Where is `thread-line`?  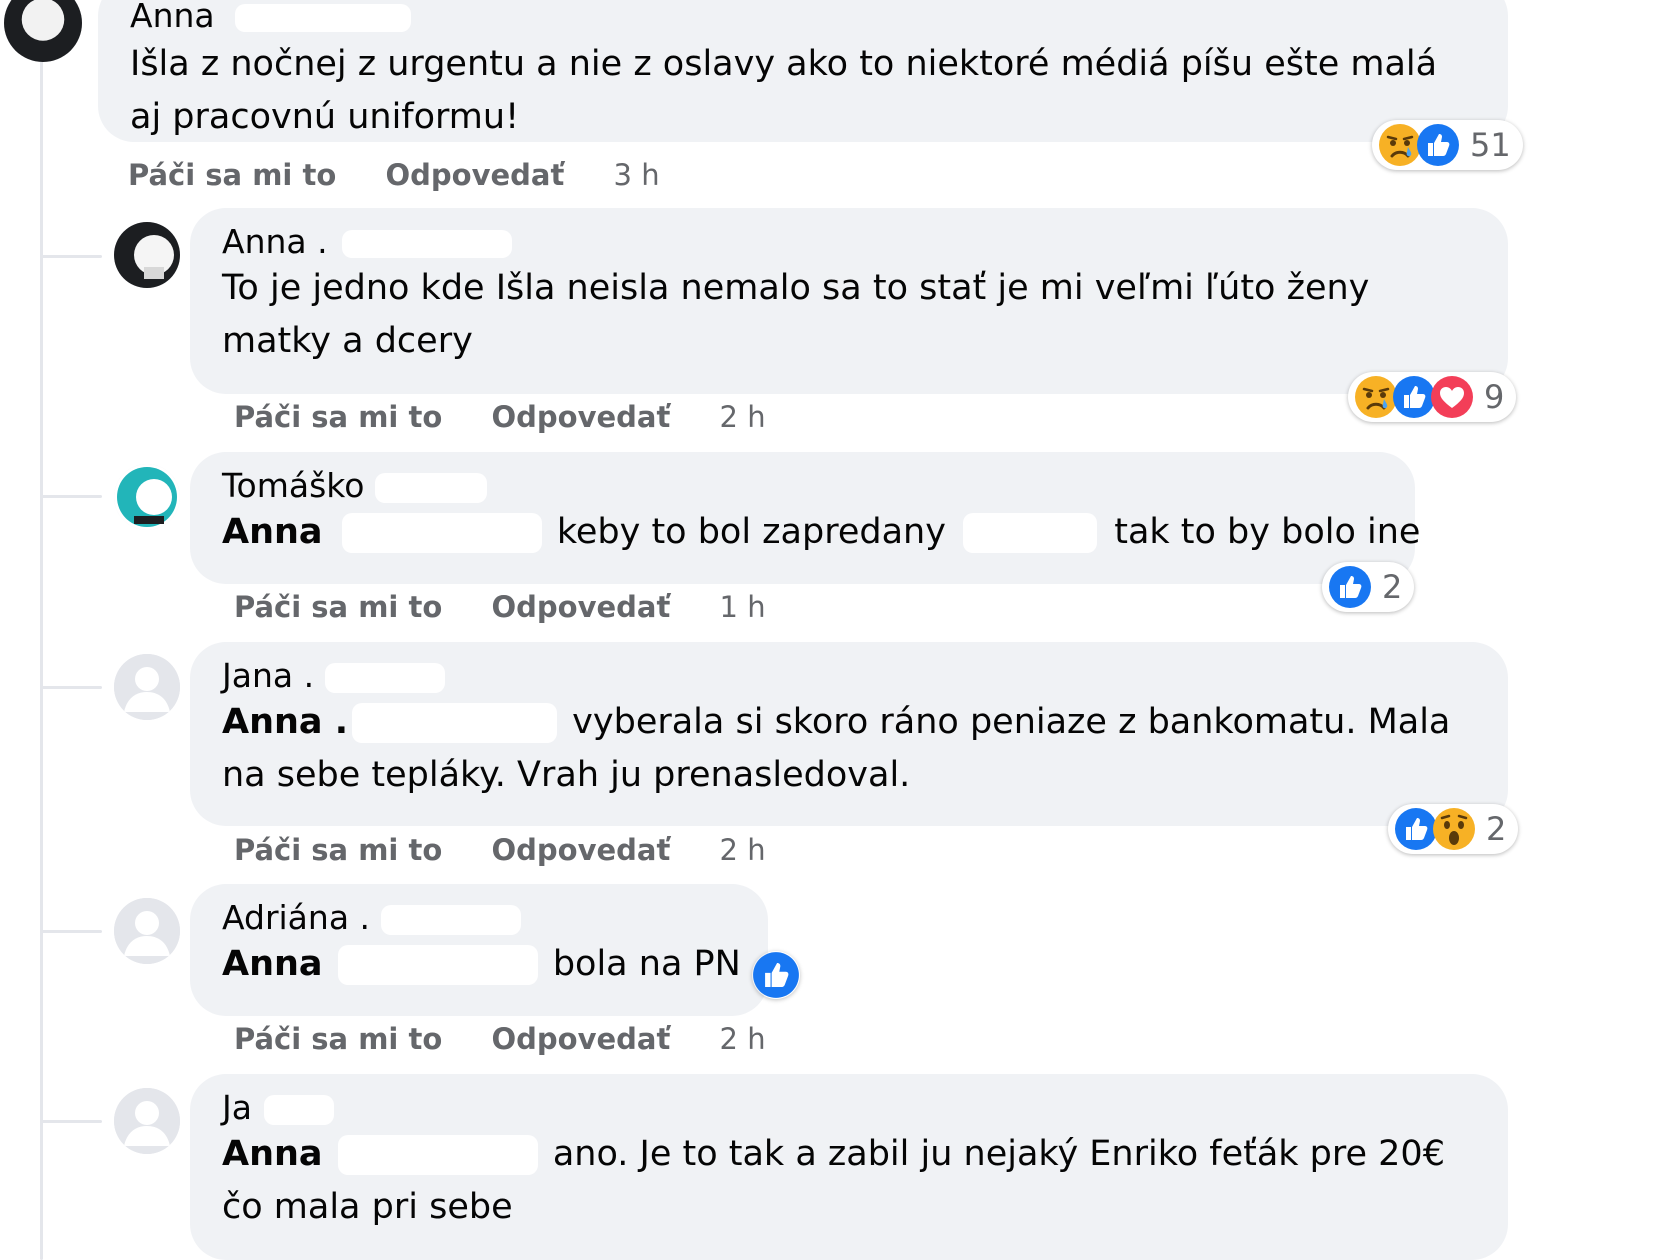 thread-line is located at coordinates (41, 660).